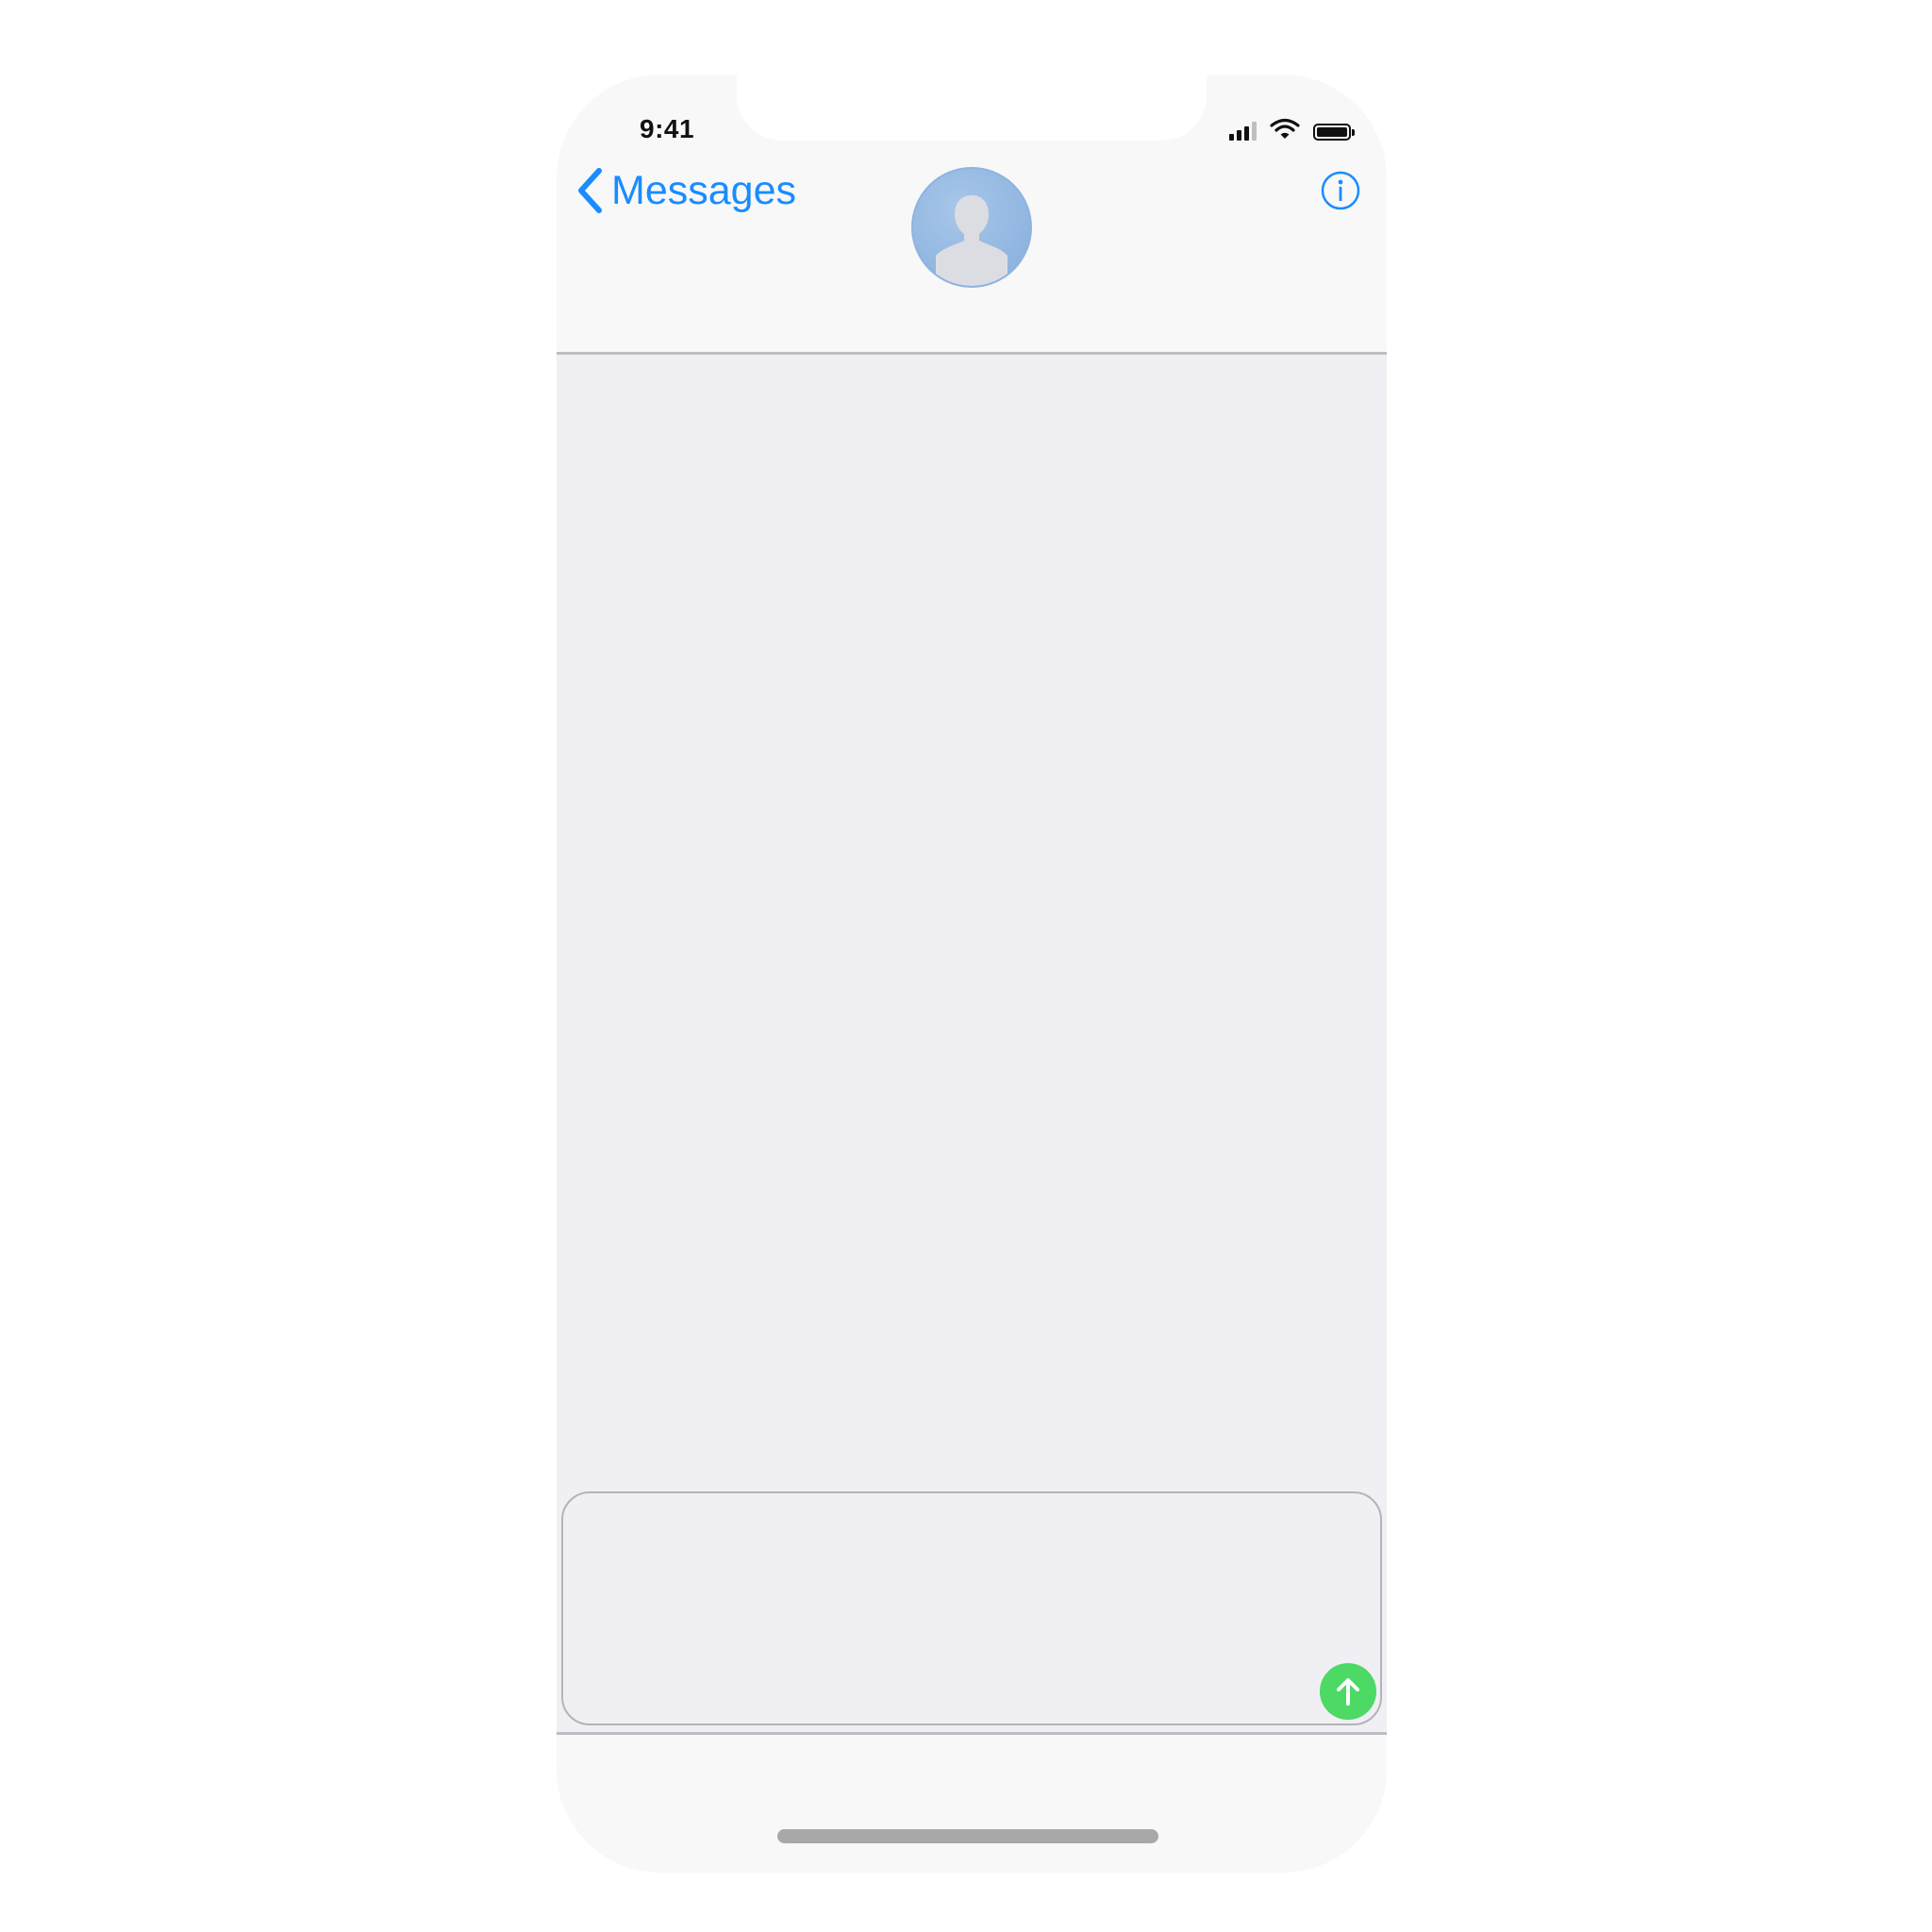 The width and height of the screenshot is (1932, 1932). What do you see at coordinates (967, 1836) in the screenshot?
I see `home-indicator` at bounding box center [967, 1836].